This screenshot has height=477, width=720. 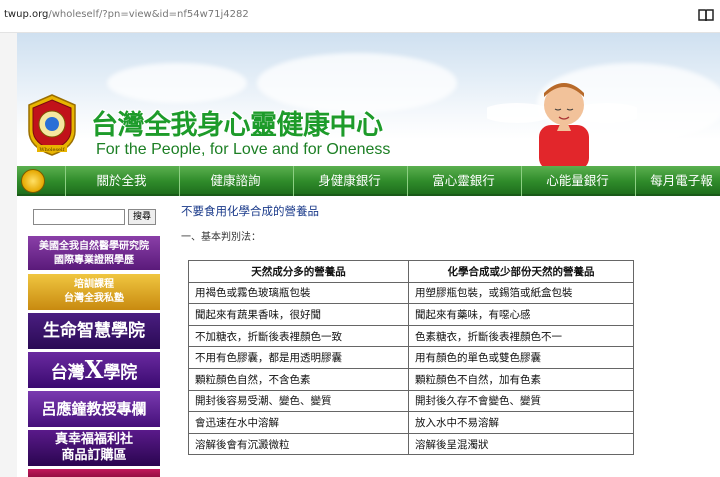 What do you see at coordinates (237, 122) in the screenshot?
I see `site-title: 台灣全我身心靈健康中心` at bounding box center [237, 122].